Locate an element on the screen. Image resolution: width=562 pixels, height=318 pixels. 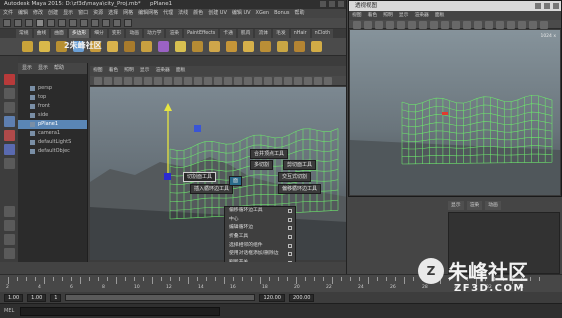
animation-end-field: 200.00 is located at coordinates (301, 297).